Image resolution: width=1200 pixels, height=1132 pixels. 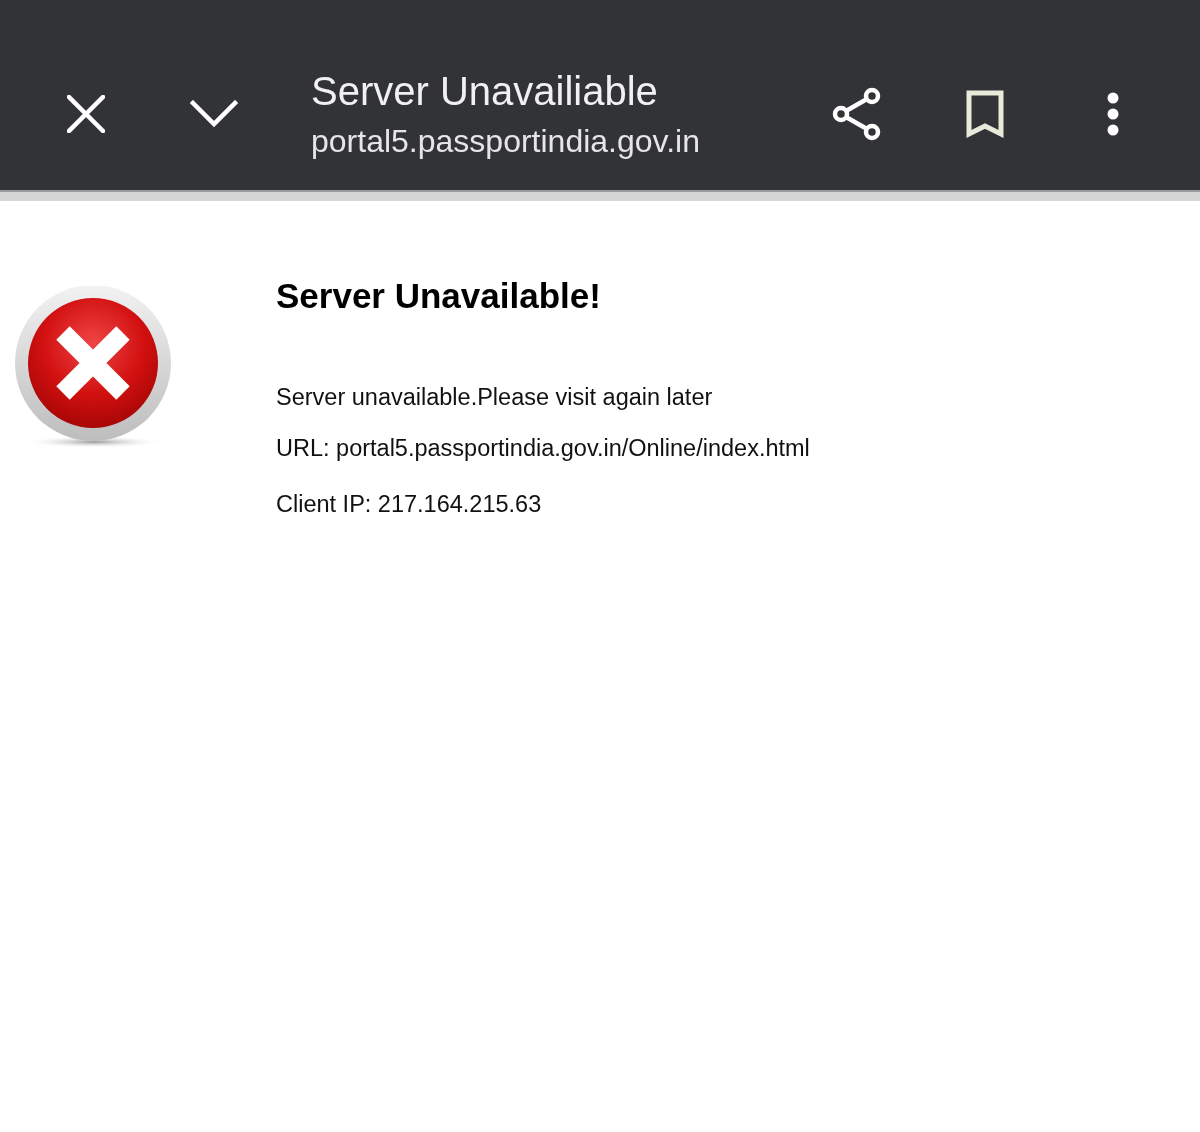 What do you see at coordinates (439, 296) in the screenshot?
I see `error-heading: Server Unavailable!` at bounding box center [439, 296].